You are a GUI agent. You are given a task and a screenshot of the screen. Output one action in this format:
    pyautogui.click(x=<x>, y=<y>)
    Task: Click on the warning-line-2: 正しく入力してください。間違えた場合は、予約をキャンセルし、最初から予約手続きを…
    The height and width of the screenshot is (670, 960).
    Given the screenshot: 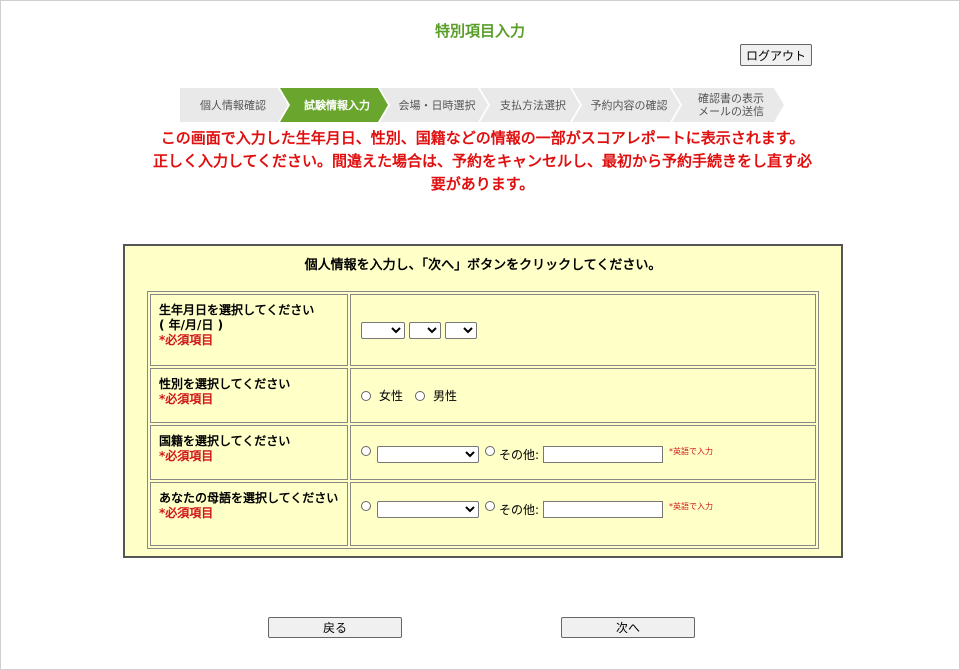 What is the action you would take?
    pyautogui.click(x=482, y=172)
    